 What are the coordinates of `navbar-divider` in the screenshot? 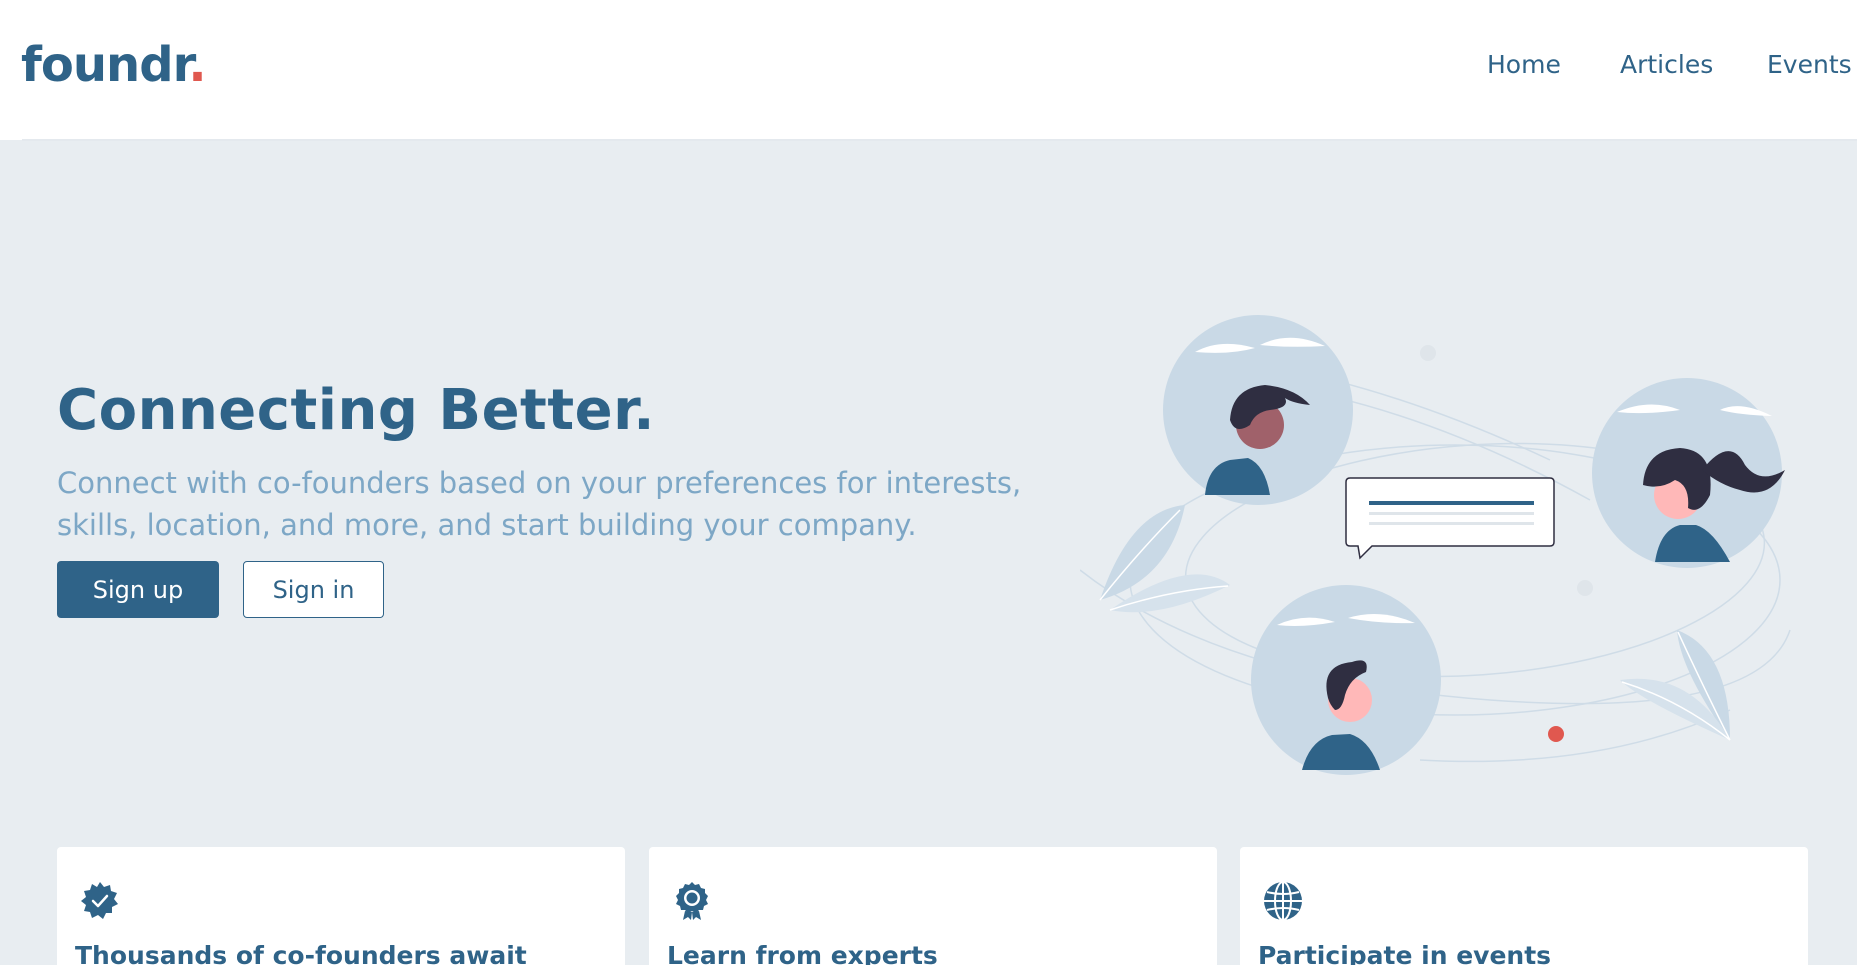 It's located at (939, 140).